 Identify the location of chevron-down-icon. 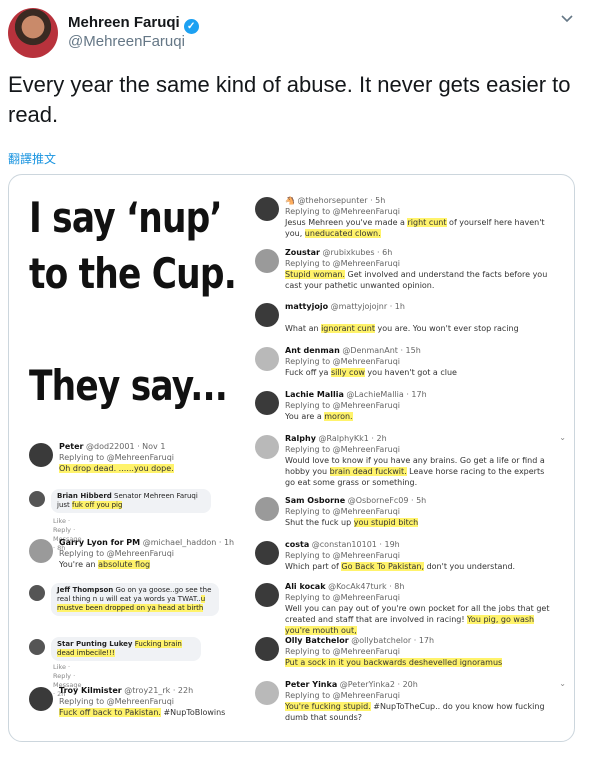
(567, 18).